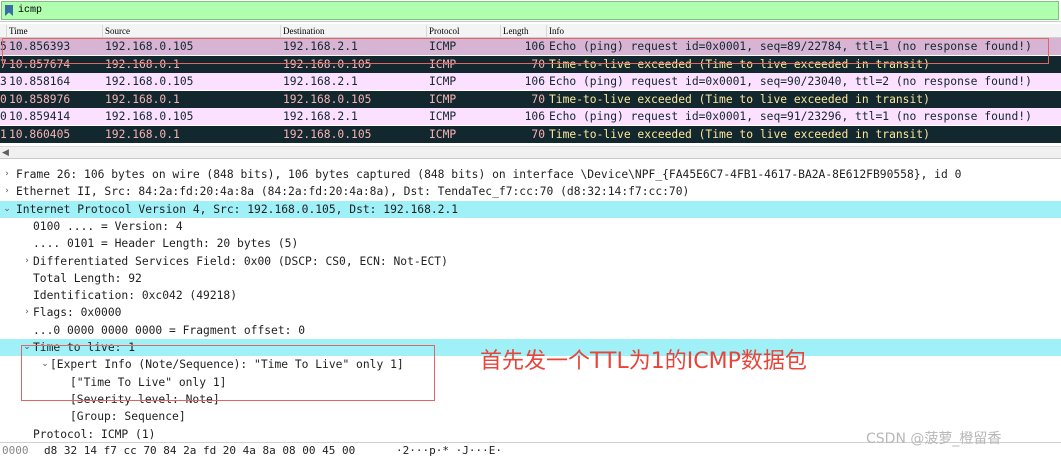 Image resolution: width=1061 pixels, height=457 pixels. What do you see at coordinates (523, 31) in the screenshot?
I see `column-header-length: Length` at bounding box center [523, 31].